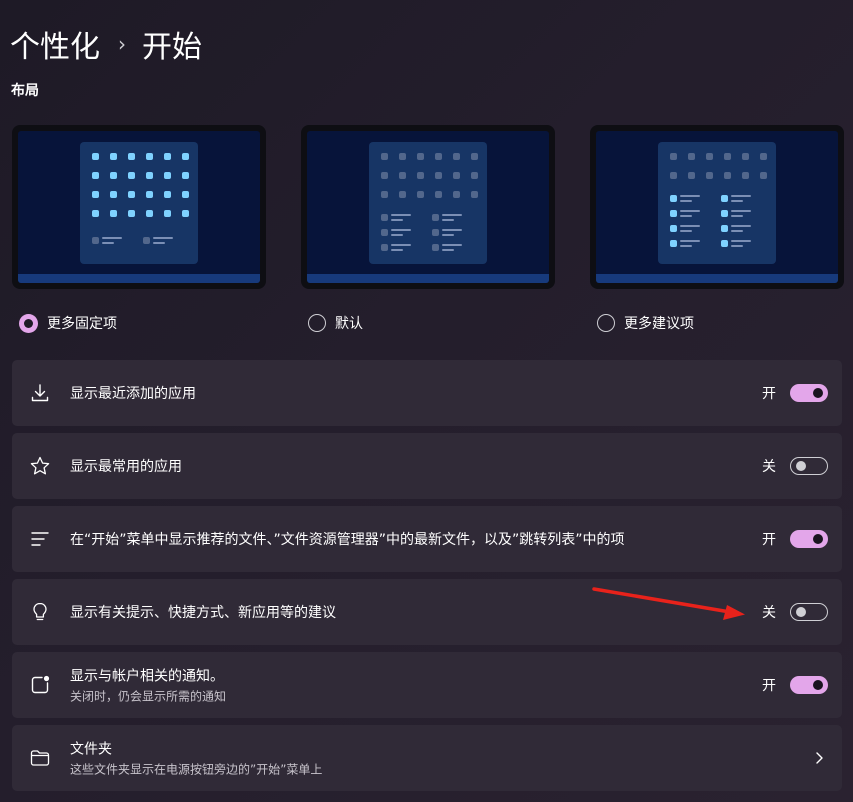 This screenshot has height=802, width=853. What do you see at coordinates (55, 44) in the screenshot?
I see `breadcrumb-parent: 个性化` at bounding box center [55, 44].